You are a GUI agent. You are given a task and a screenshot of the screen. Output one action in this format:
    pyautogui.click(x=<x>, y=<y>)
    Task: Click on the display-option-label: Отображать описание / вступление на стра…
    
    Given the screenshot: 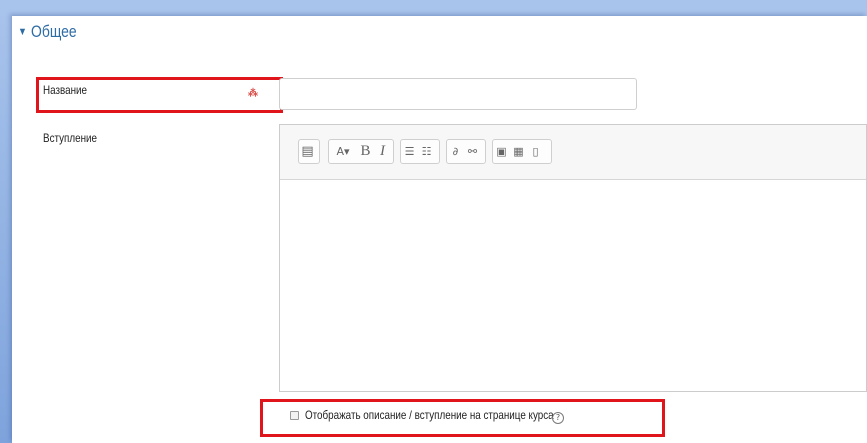 What is the action you would take?
    pyautogui.click(x=429, y=415)
    